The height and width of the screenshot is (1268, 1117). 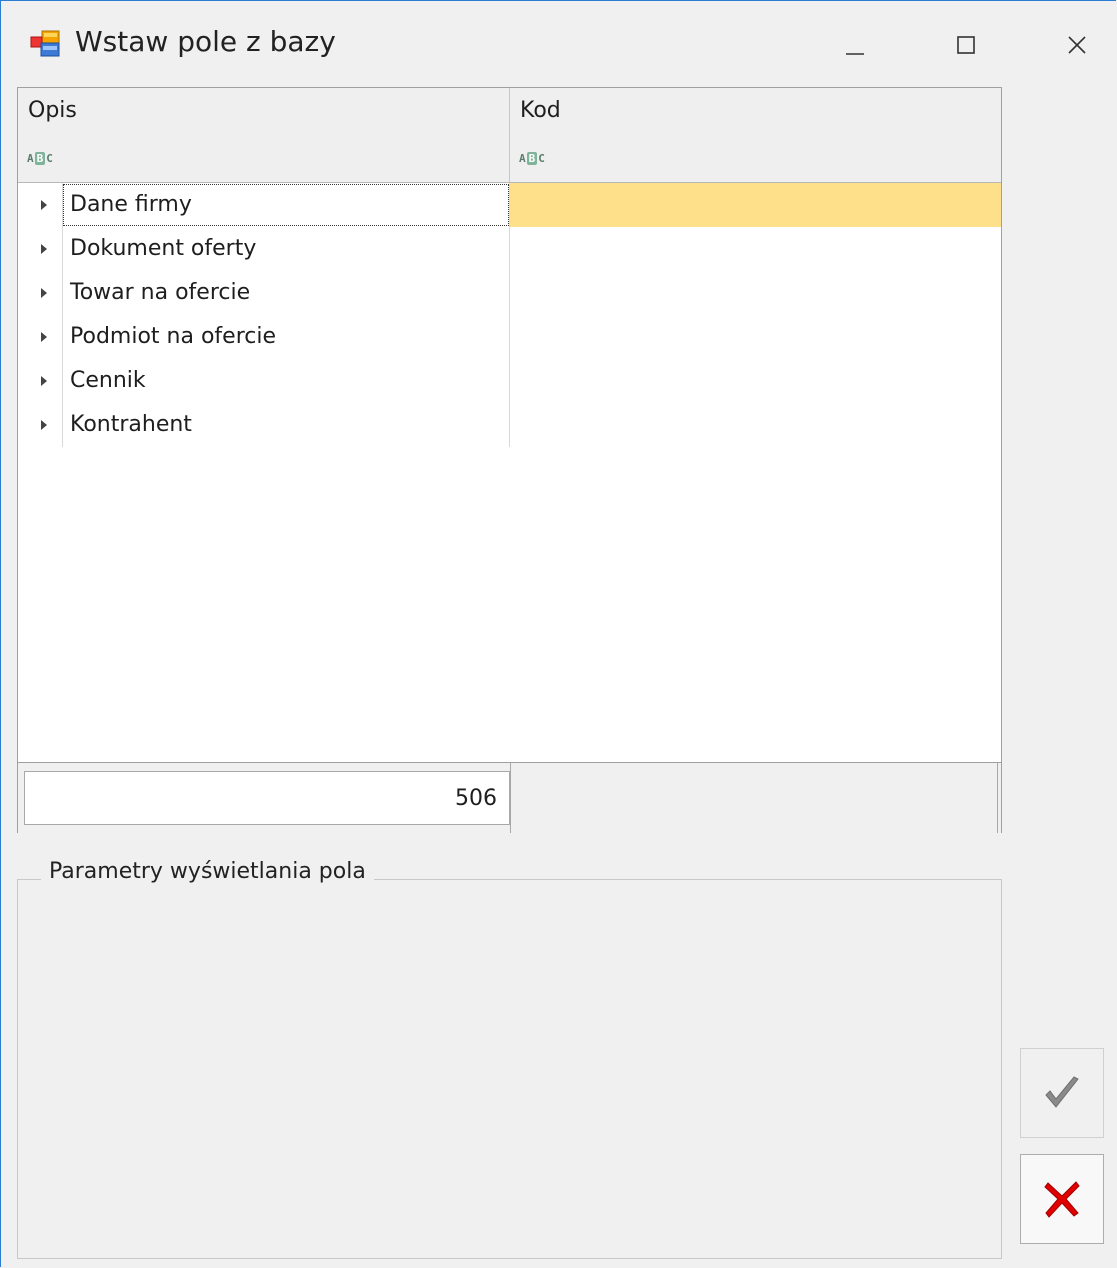 I want to click on table-row: Towar na ofercie, so click(x=509, y=293).